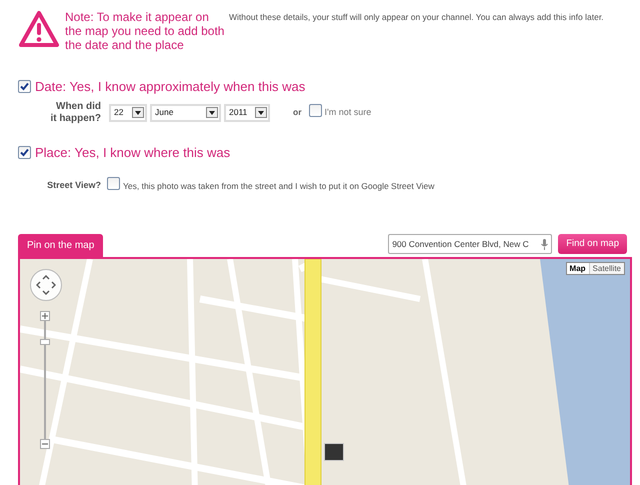 This screenshot has height=485, width=640. I want to click on microphone-icon, so click(544, 244).